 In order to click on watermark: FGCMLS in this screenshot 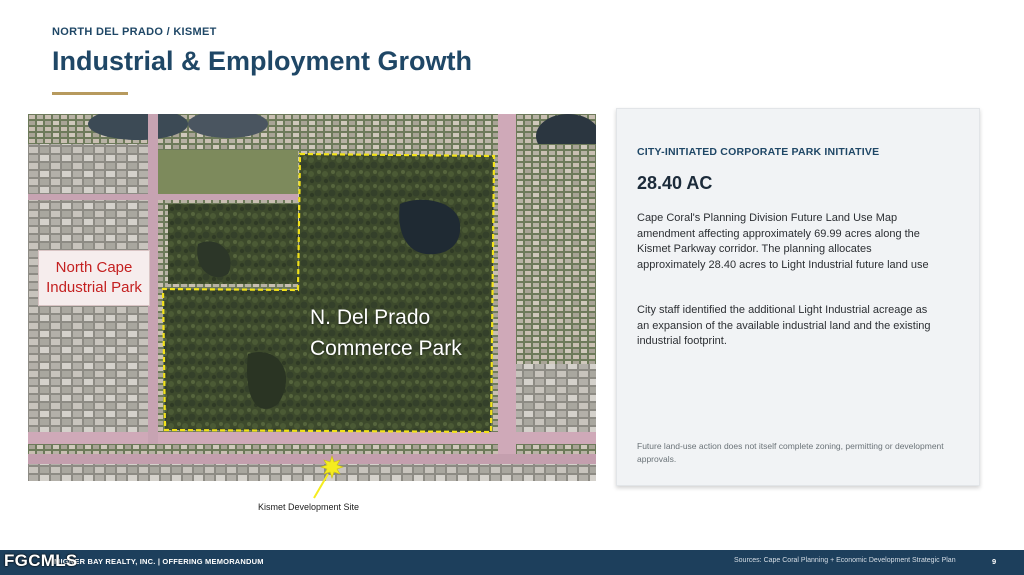, I will do `click(41, 560)`.